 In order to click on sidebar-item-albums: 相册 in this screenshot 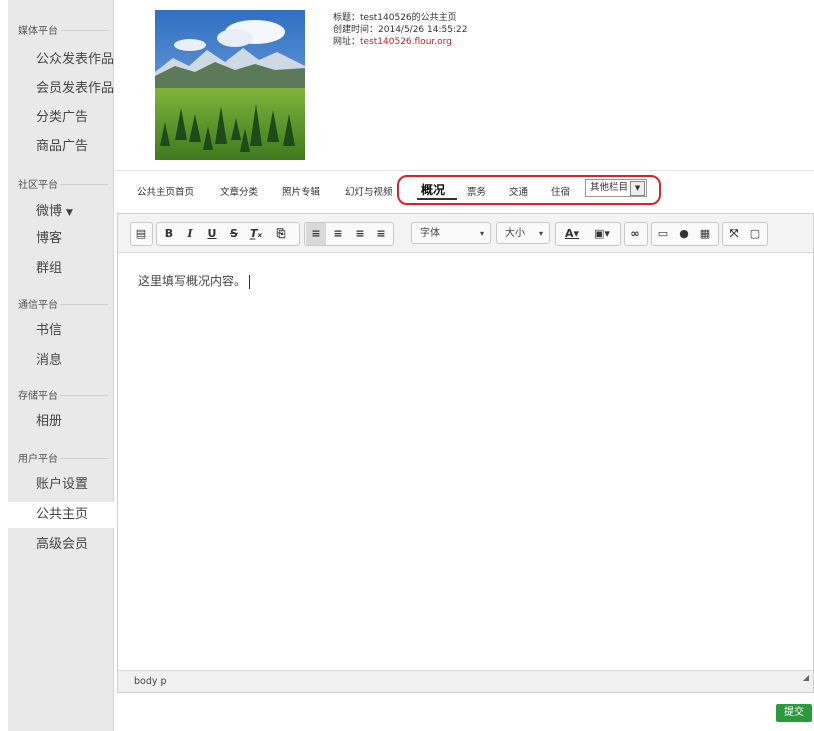, I will do `click(61, 422)`.